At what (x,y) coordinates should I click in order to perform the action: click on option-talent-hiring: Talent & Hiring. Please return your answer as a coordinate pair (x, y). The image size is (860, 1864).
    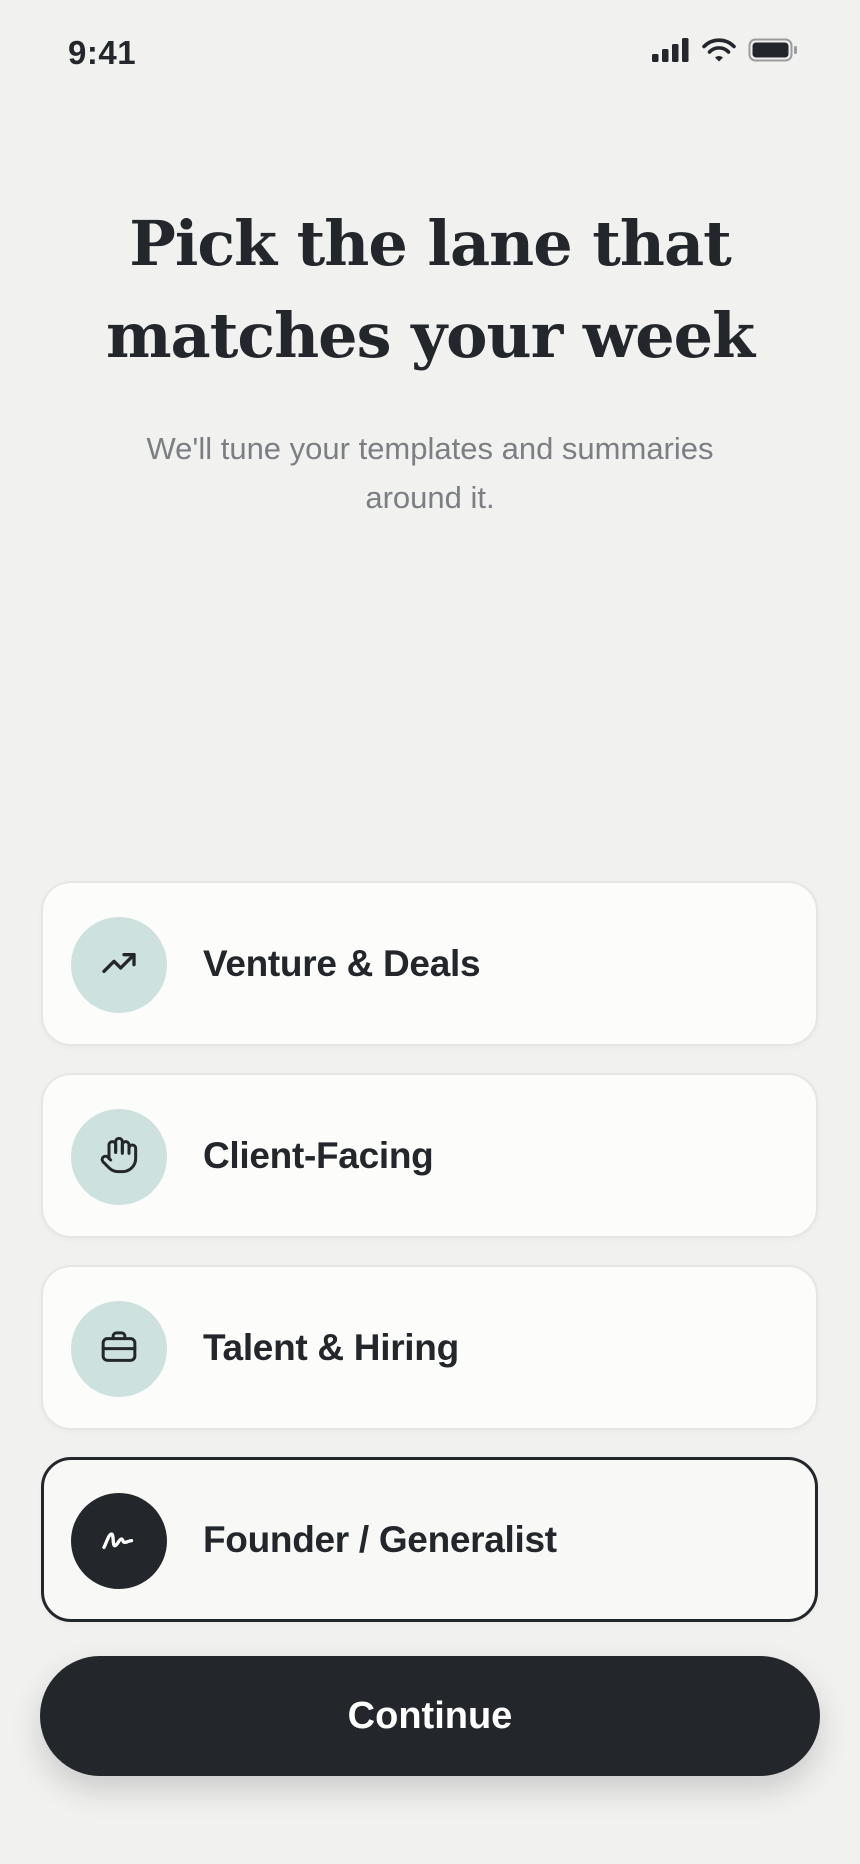
    Looking at the image, I should click on (429, 1347).